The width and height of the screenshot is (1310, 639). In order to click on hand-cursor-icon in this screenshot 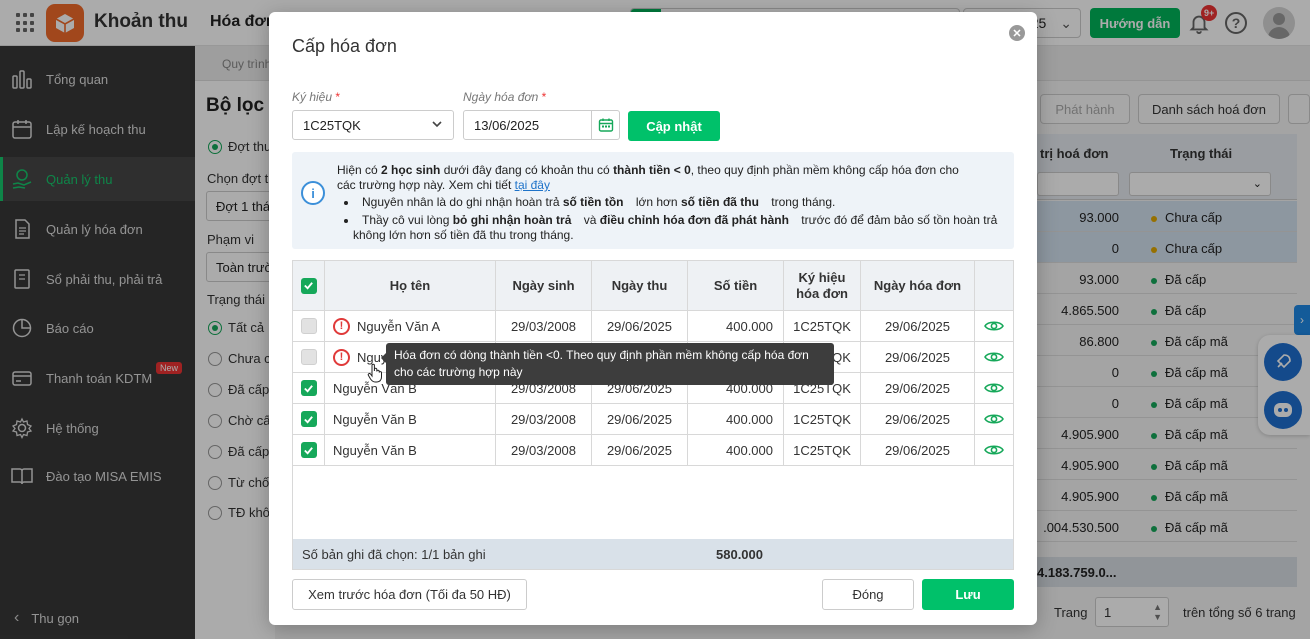, I will do `click(374, 373)`.